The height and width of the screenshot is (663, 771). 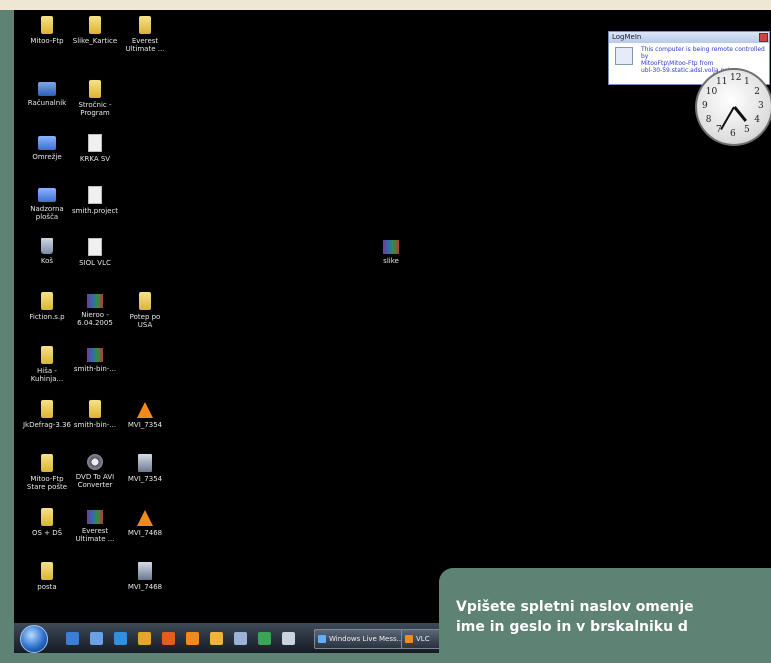 What do you see at coordinates (391, 251) in the screenshot?
I see `desktop-icon: slike` at bounding box center [391, 251].